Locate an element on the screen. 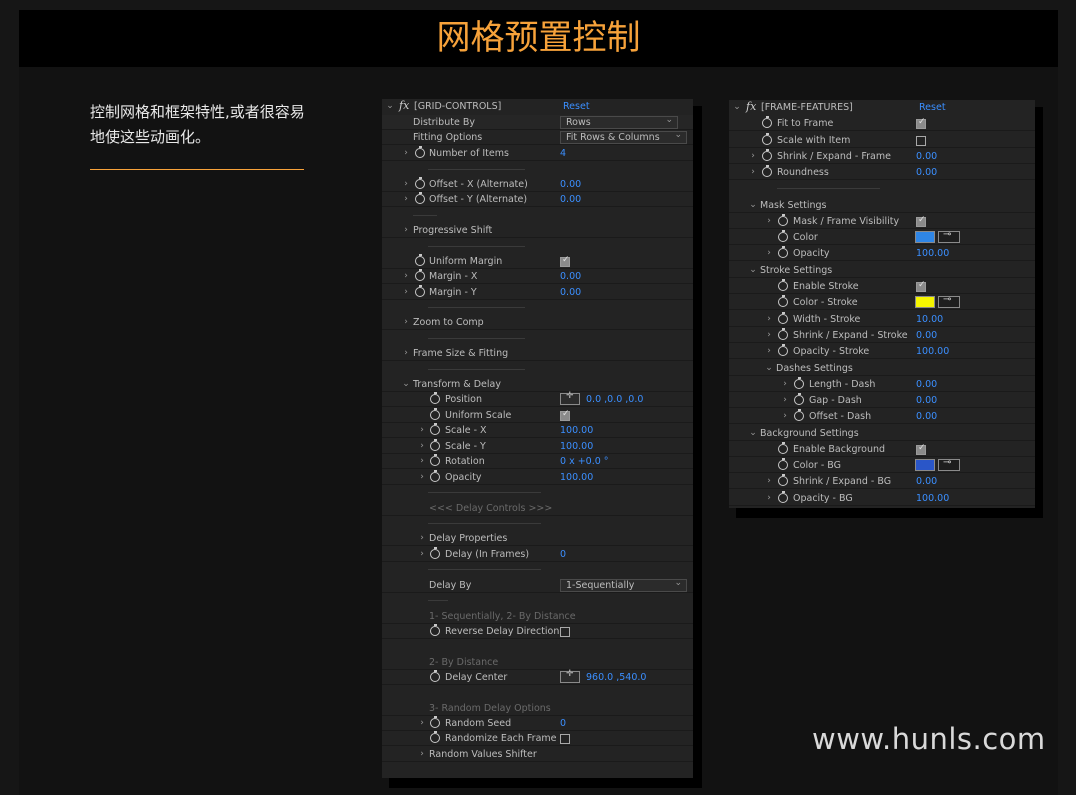 The height and width of the screenshot is (795, 1076). crosshair-icon is located at coordinates (570, 398).